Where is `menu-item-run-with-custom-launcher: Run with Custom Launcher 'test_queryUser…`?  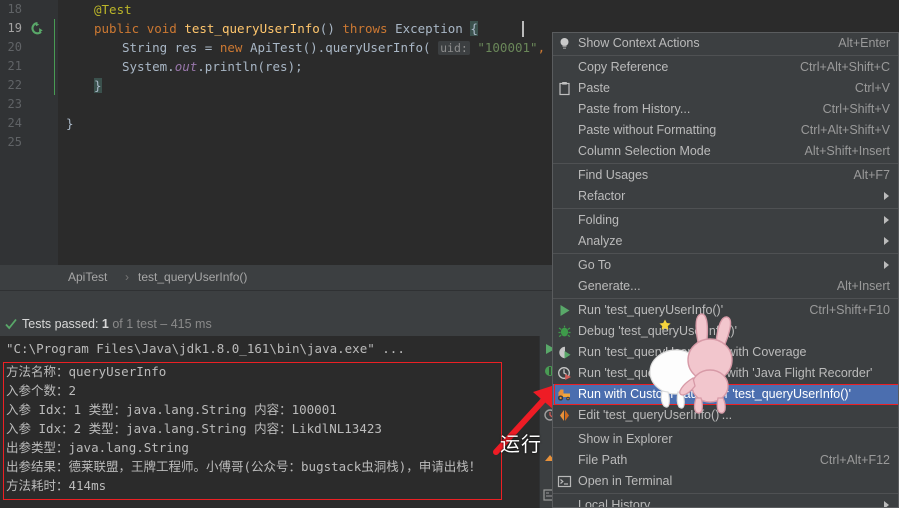 menu-item-run-with-custom-launcher: Run with Custom Launcher 'test_queryUser… is located at coordinates (725, 394).